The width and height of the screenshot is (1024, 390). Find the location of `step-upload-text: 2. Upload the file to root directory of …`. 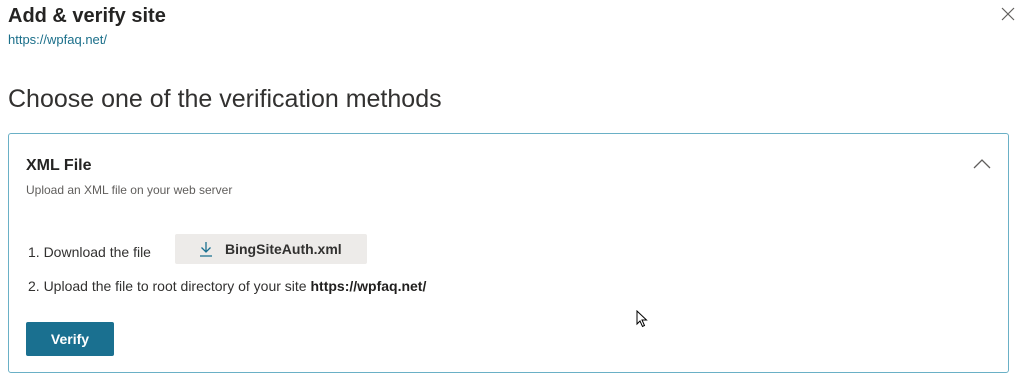

step-upload-text: 2. Upload the file to root directory of … is located at coordinates (167, 286).